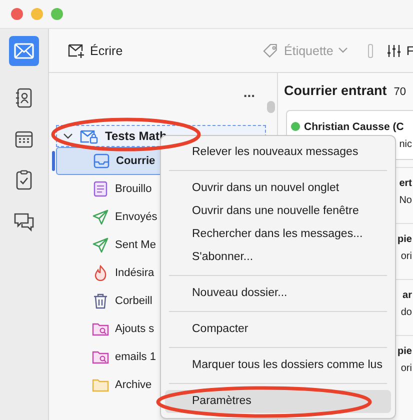  I want to click on folder-name: Courrie, so click(136, 161).